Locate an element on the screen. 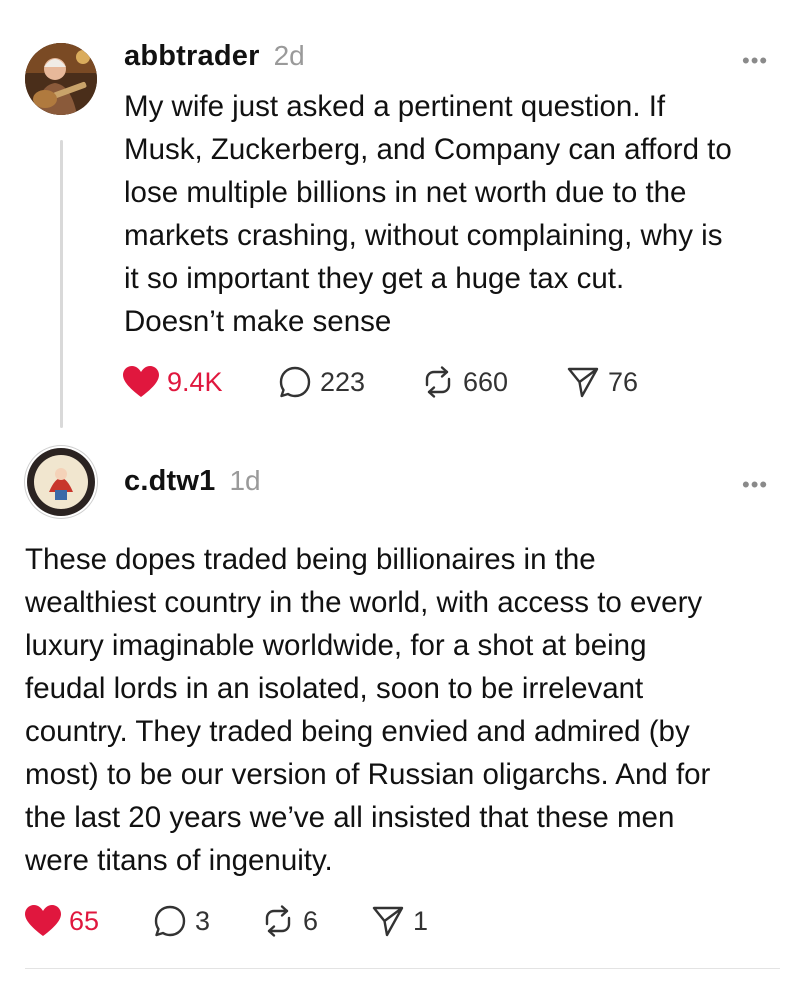  reply-button: 223 is located at coordinates (349, 382).